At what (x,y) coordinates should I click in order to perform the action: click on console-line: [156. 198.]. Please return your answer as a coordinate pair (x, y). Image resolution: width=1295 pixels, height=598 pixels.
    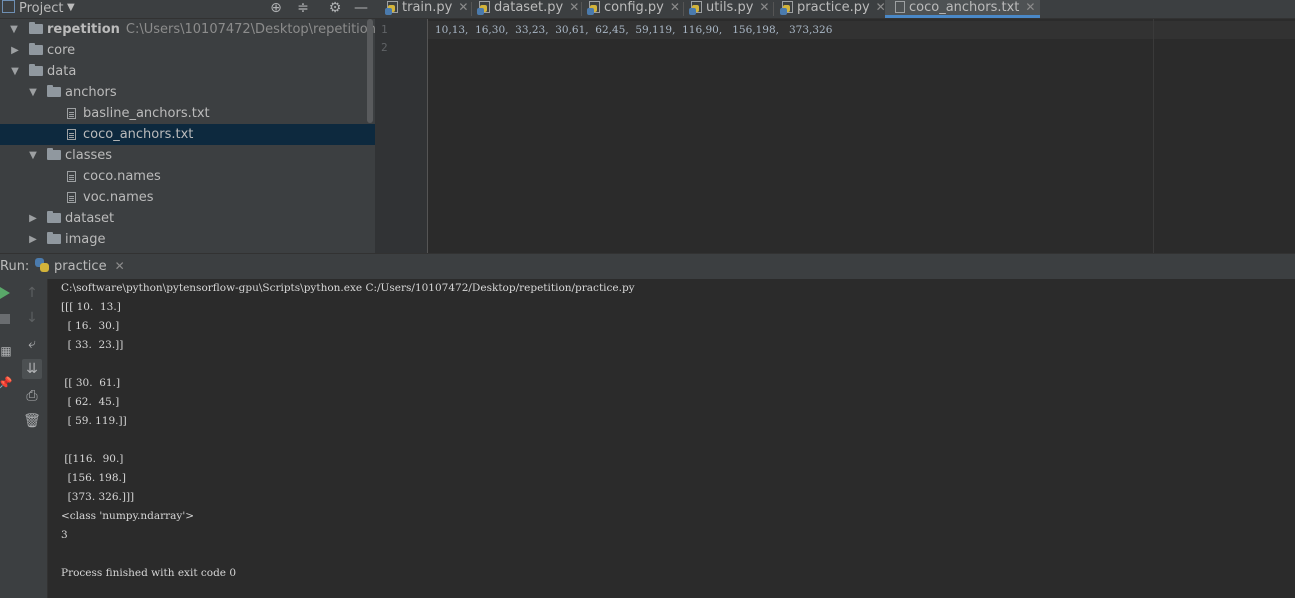
    Looking at the image, I should click on (93, 478).